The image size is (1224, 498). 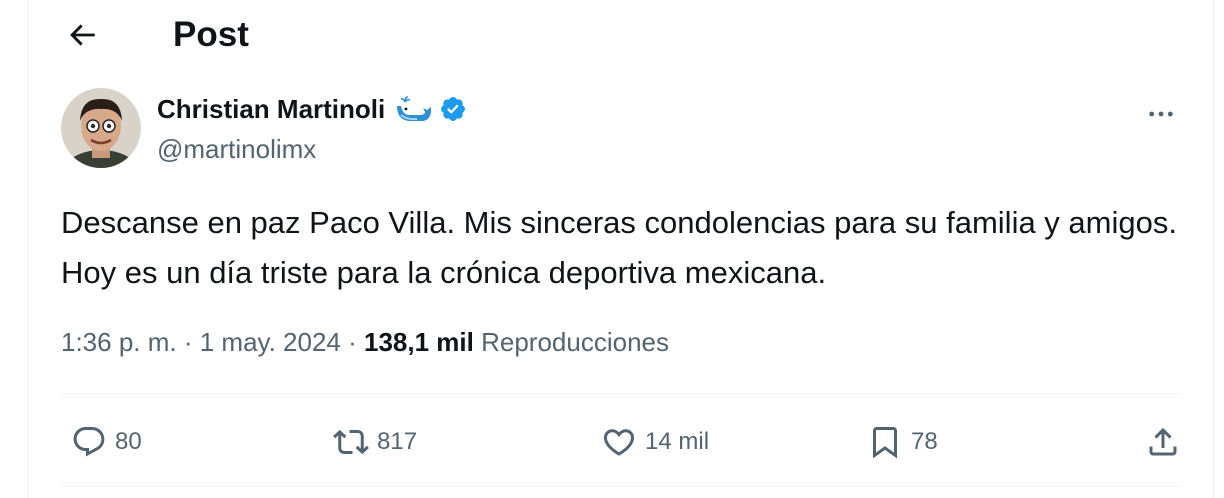 I want to click on bookmark-button: 78, so click(x=902, y=442).